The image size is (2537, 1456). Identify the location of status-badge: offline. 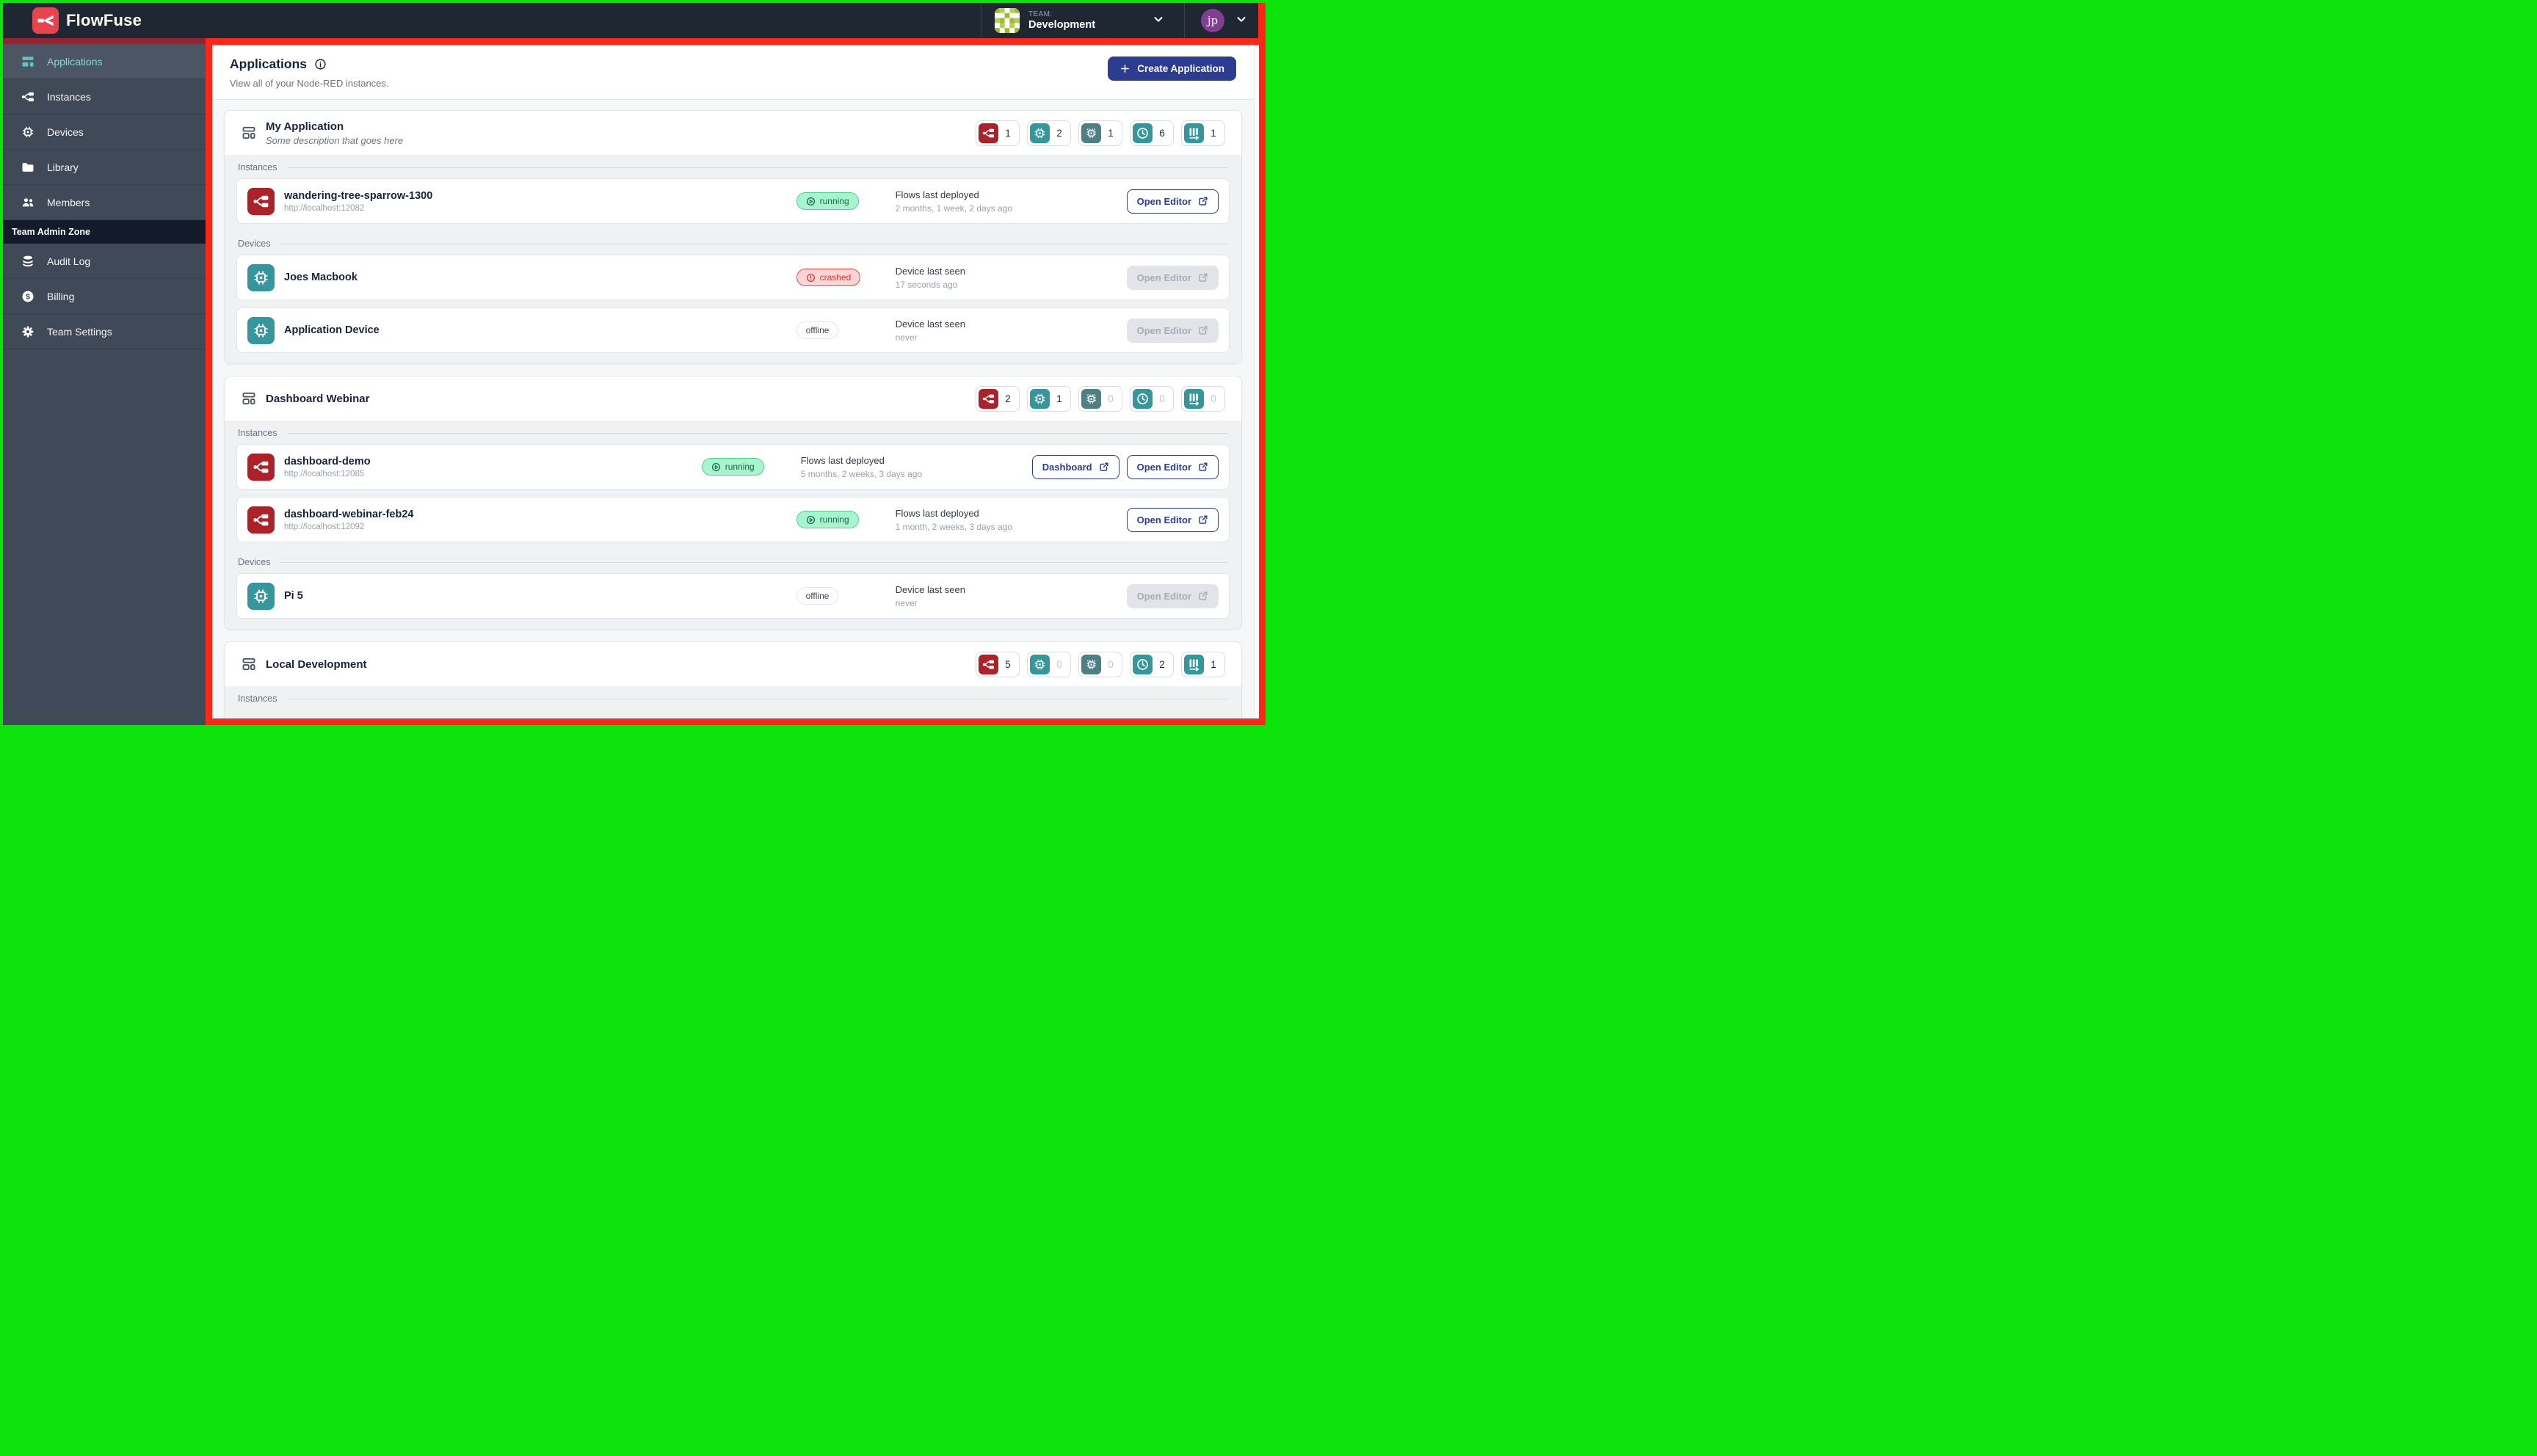
(818, 330).